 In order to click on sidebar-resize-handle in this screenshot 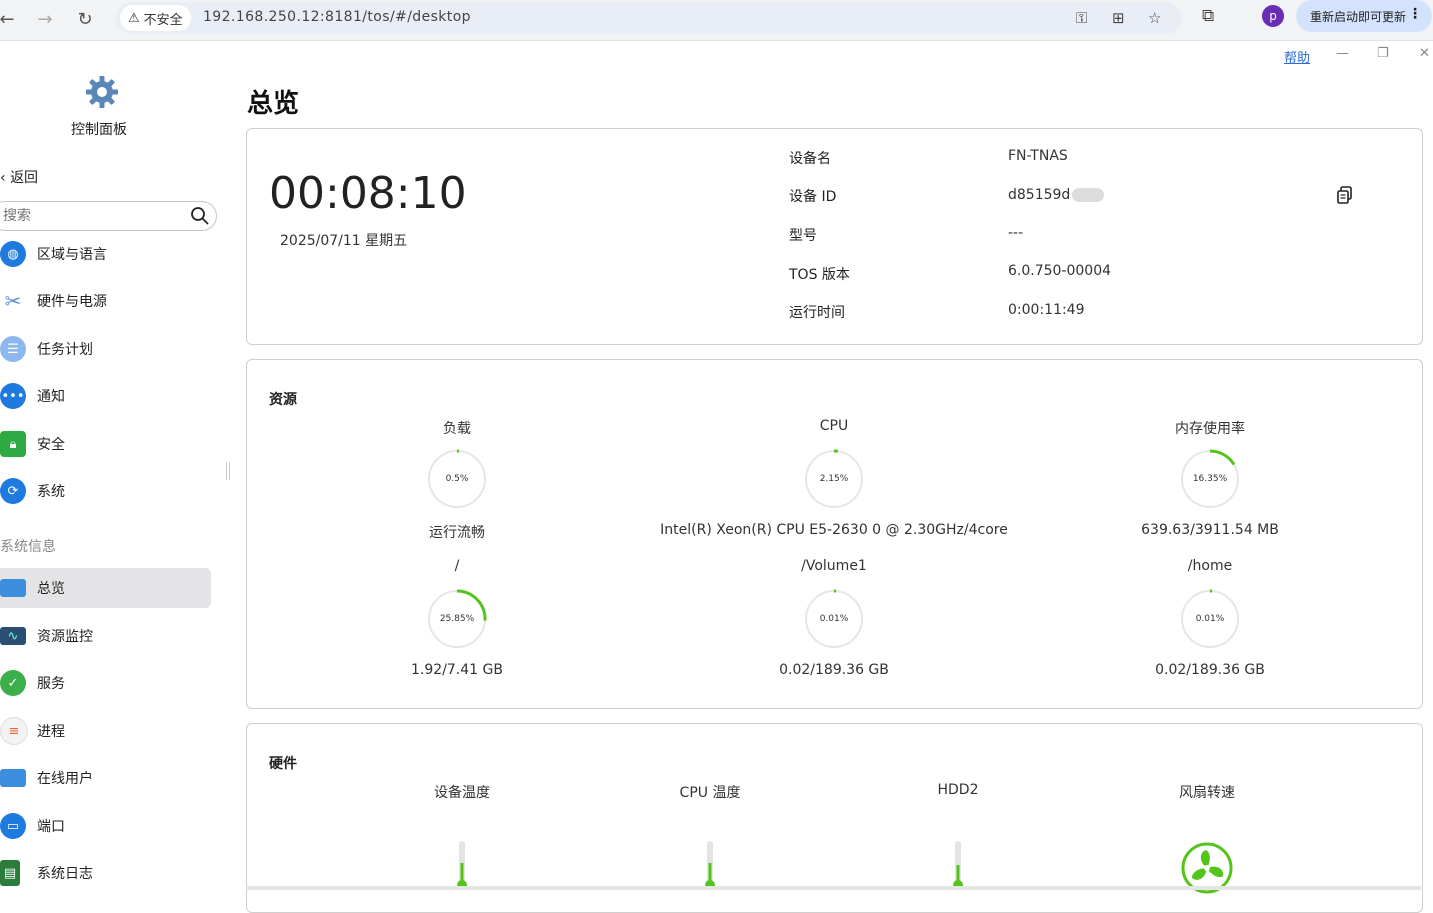, I will do `click(228, 471)`.